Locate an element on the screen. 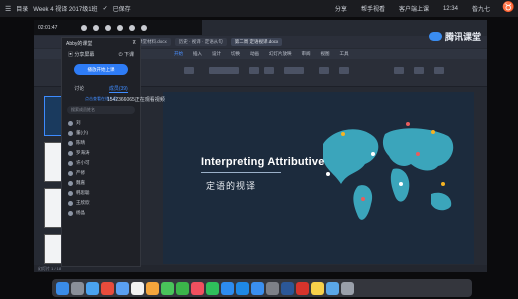  menu-design: 设计 is located at coordinates (216, 54).